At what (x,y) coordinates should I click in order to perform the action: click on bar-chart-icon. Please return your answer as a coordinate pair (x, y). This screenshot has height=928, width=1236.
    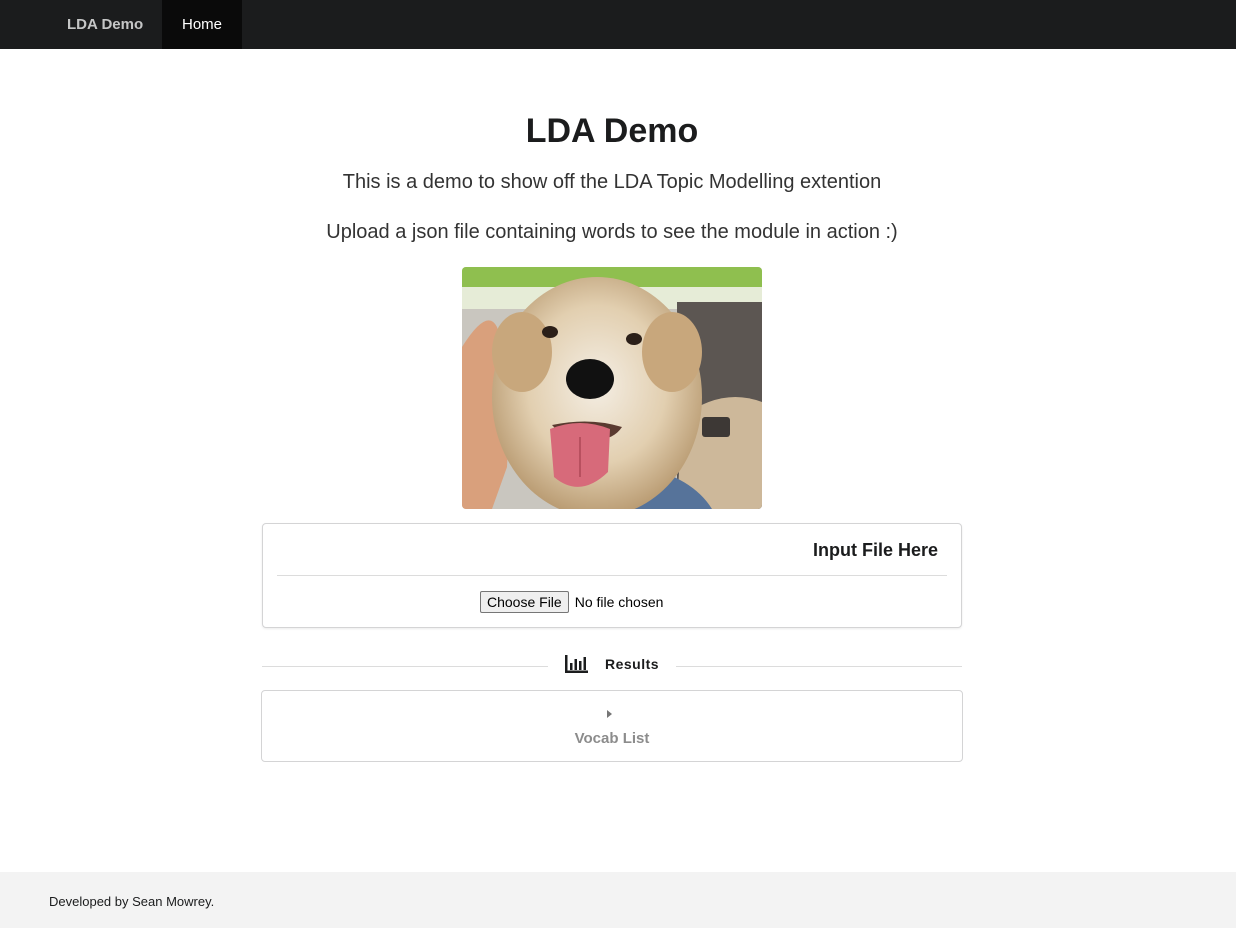
    Looking at the image, I should click on (576, 664).